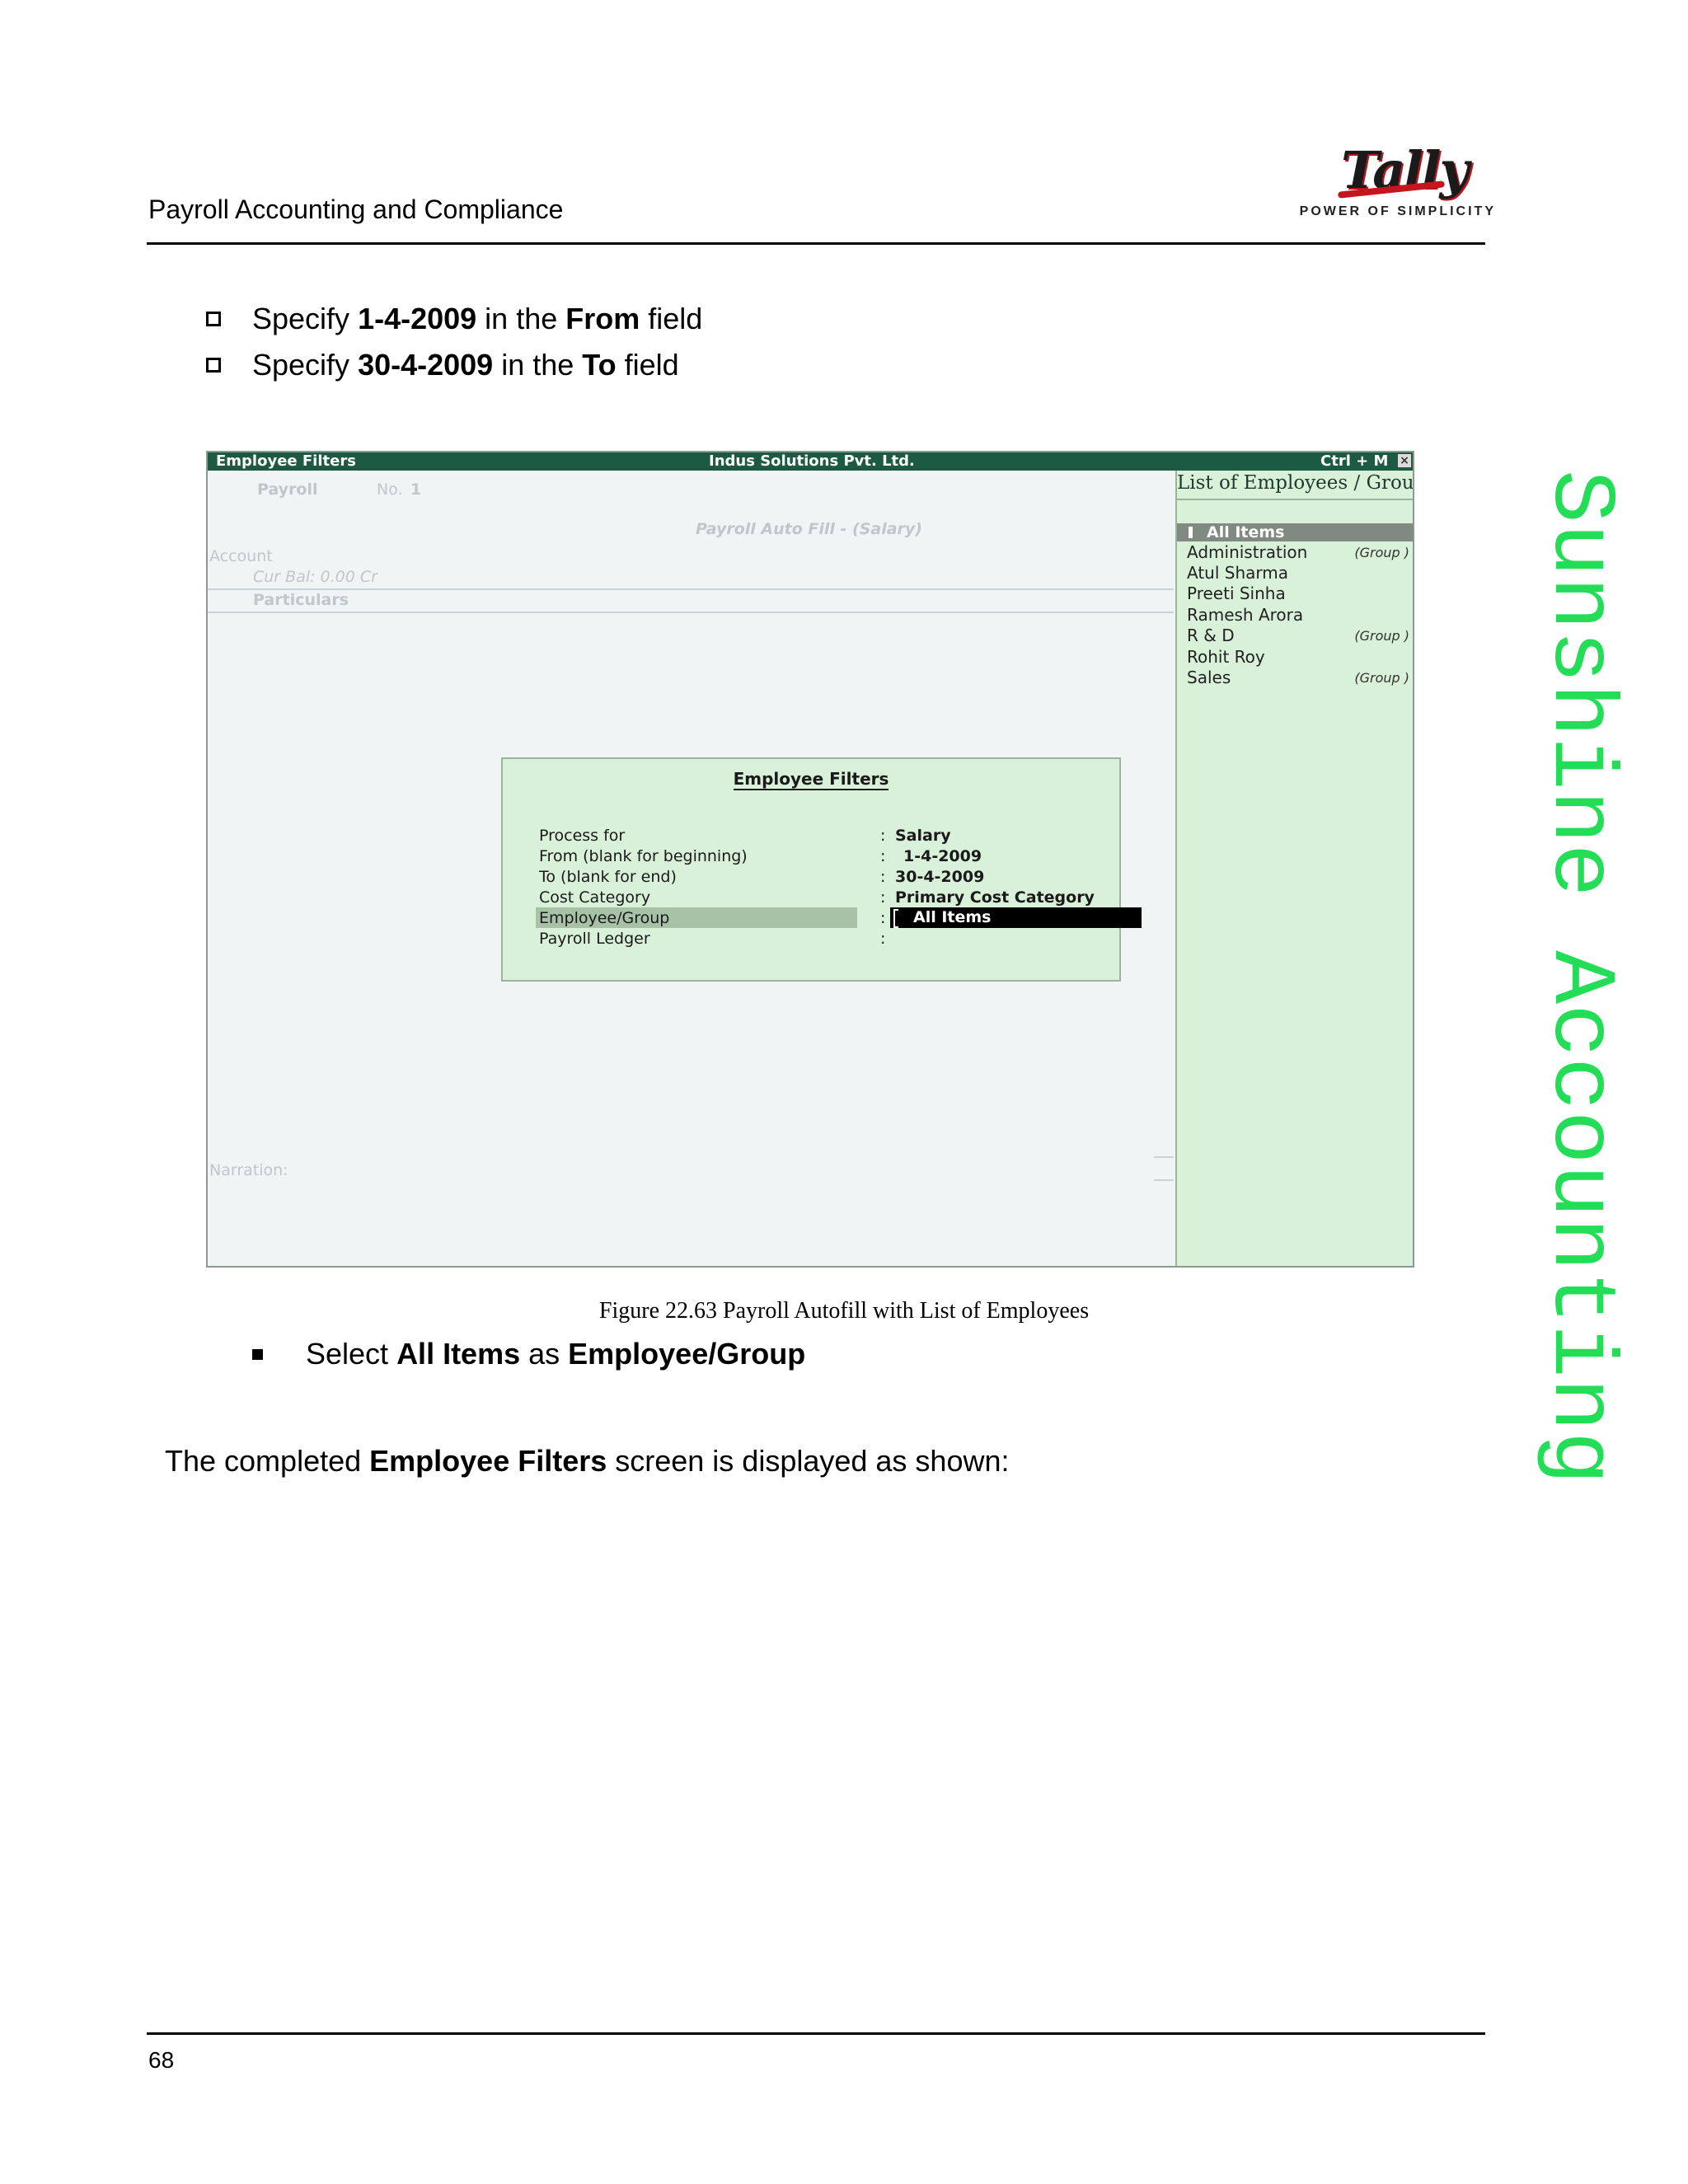 This screenshot has width=1688, height=2184. Describe the element at coordinates (605, 918) in the screenshot. I see `field-label: Employee/Group` at that location.